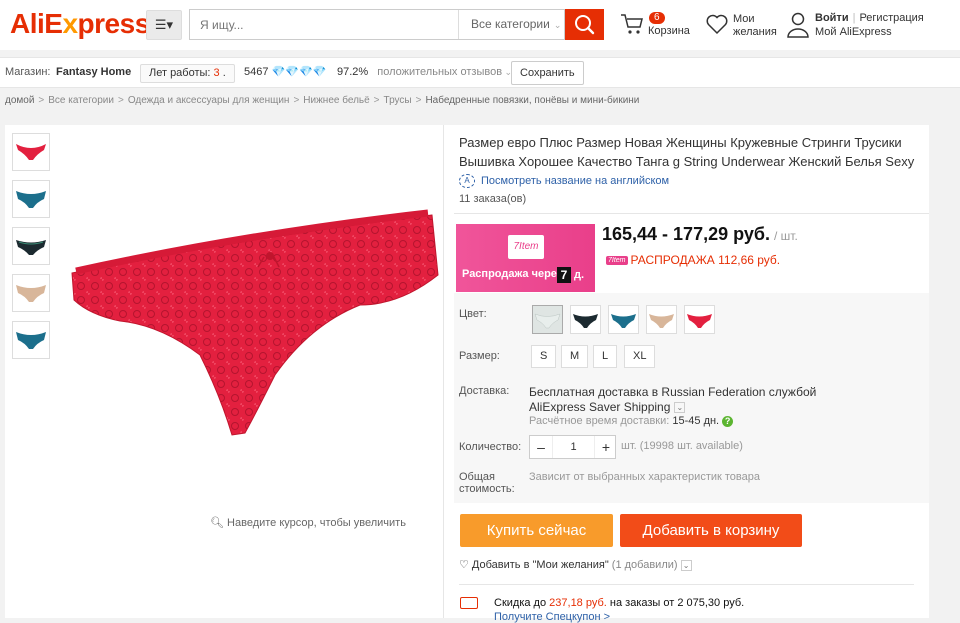 The height and width of the screenshot is (623, 960). I want to click on color-swatch-white, so click(547, 319).